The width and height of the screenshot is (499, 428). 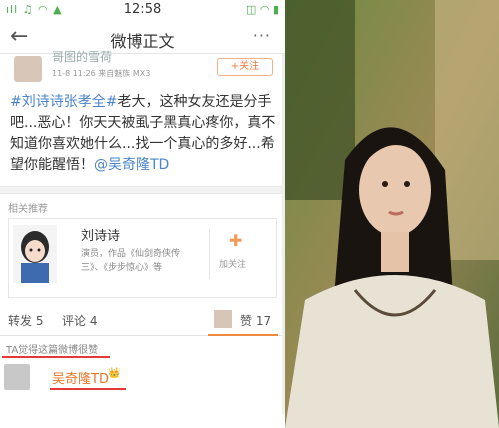 What do you see at coordinates (142, 319) in the screenshot?
I see `action-bar: 转发 5 评论 4 赞 17` at bounding box center [142, 319].